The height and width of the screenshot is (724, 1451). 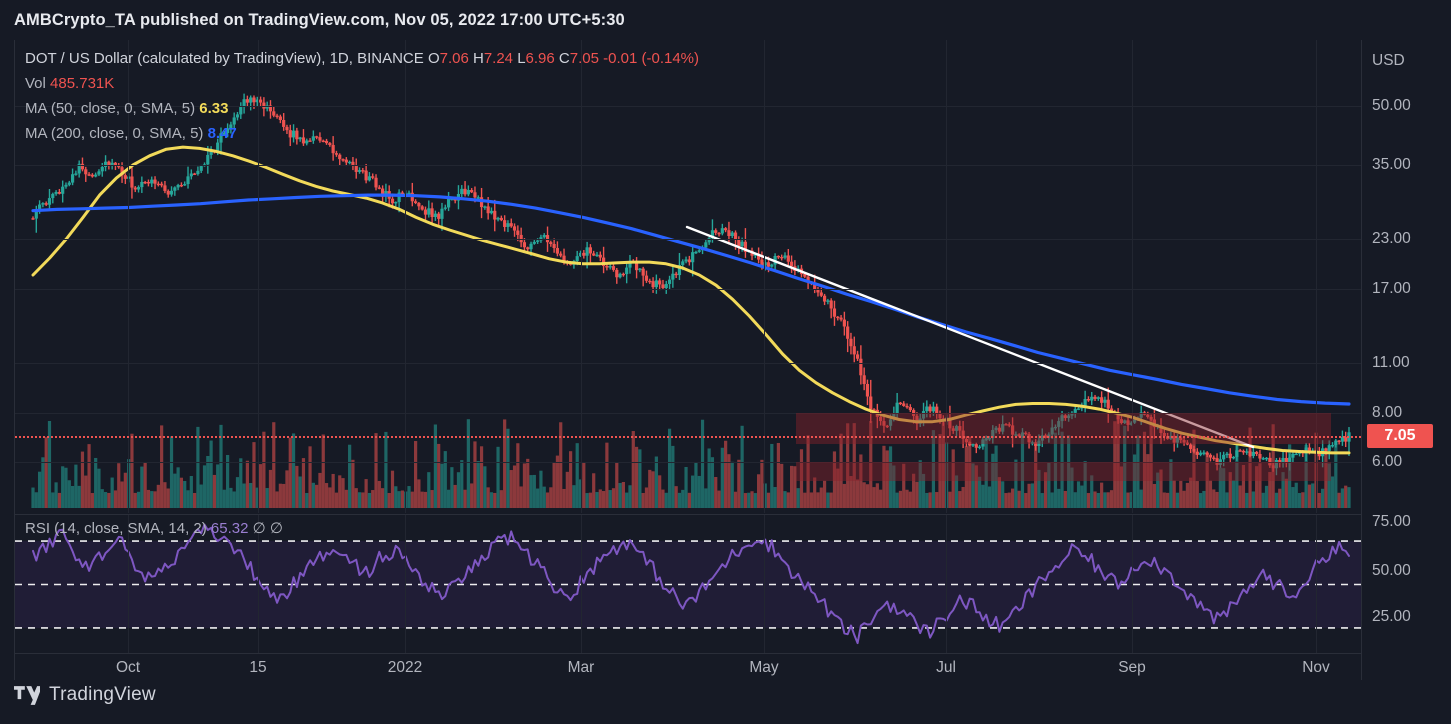 I want to click on price-axis-tick: 50.00, so click(x=1391, y=105).